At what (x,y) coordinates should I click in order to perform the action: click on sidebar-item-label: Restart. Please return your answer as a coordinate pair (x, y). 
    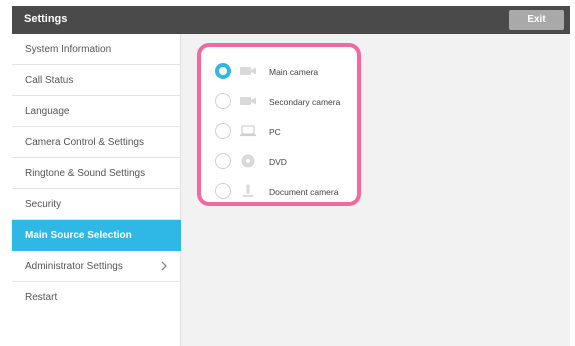
    Looking at the image, I should click on (41, 297).